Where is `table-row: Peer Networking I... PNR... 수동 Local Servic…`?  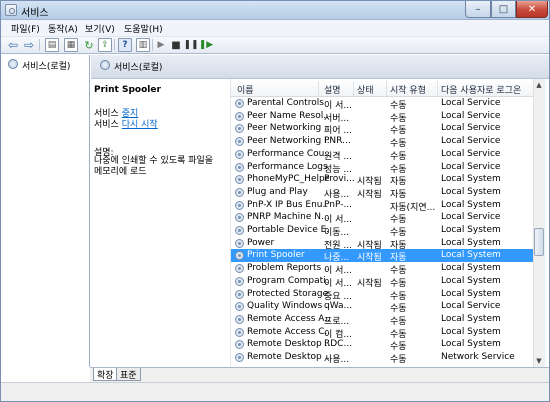 table-row: Peer Networking I... PNR... 수동 Local Servic… is located at coordinates (382, 142).